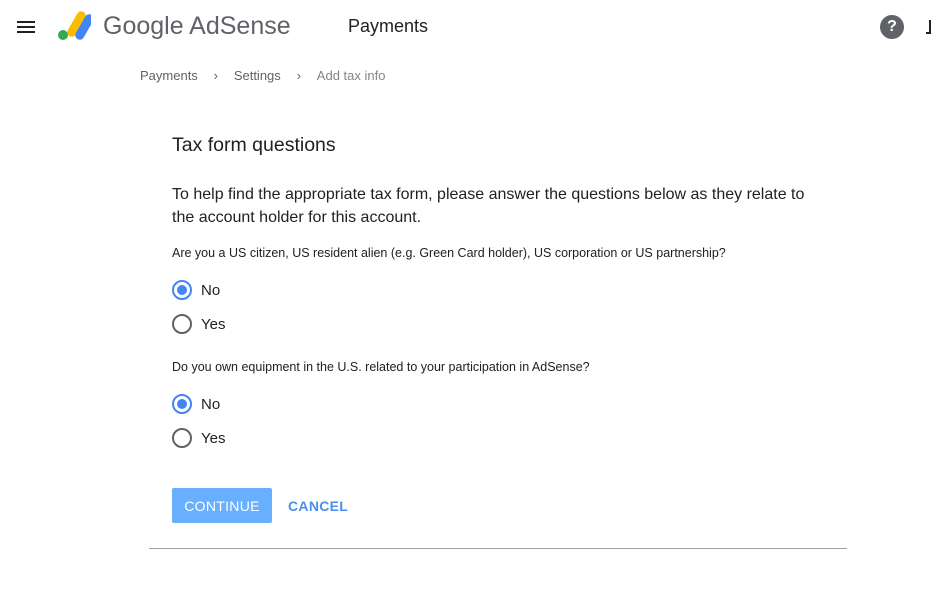 This screenshot has width=931, height=596. I want to click on cancel-button: CANCEL, so click(318, 505).